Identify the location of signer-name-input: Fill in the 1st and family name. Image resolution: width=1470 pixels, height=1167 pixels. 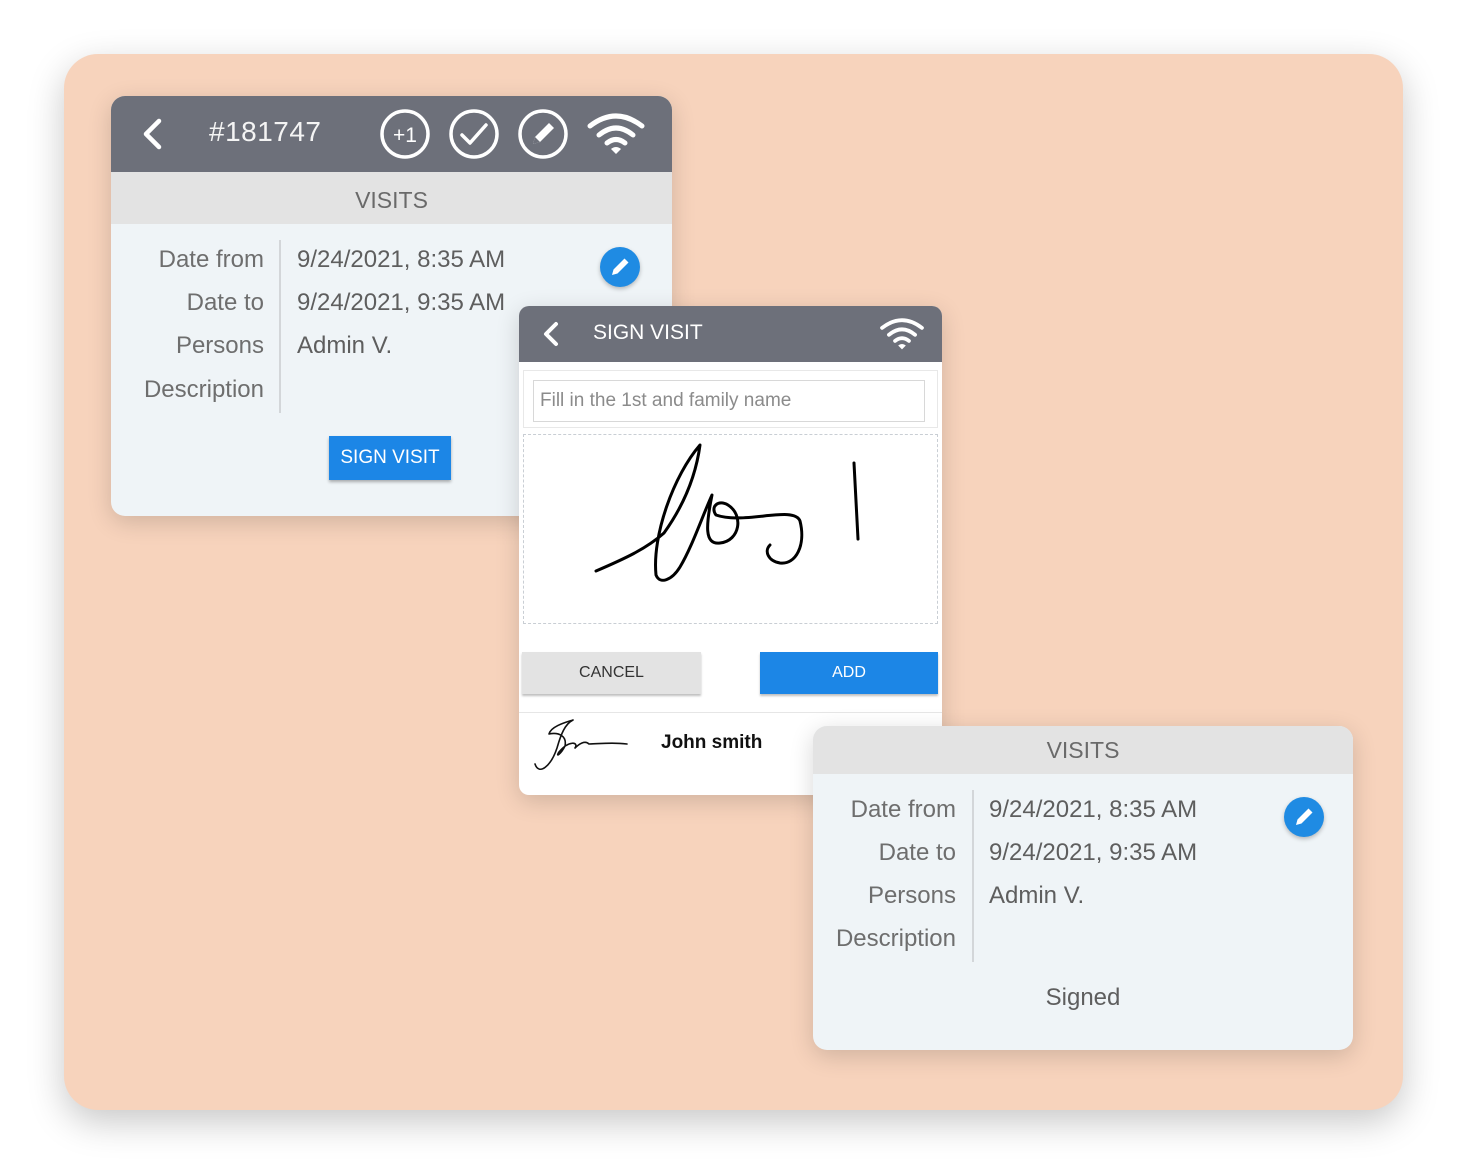
(729, 401).